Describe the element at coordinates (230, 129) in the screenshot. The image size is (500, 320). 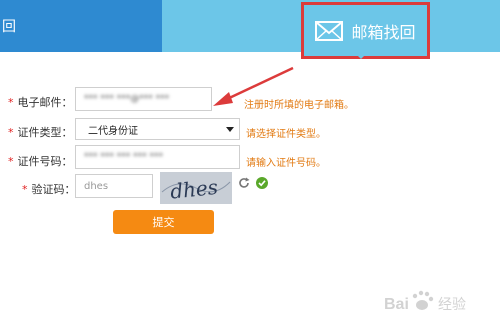
I see `chevron-down-icon` at that location.